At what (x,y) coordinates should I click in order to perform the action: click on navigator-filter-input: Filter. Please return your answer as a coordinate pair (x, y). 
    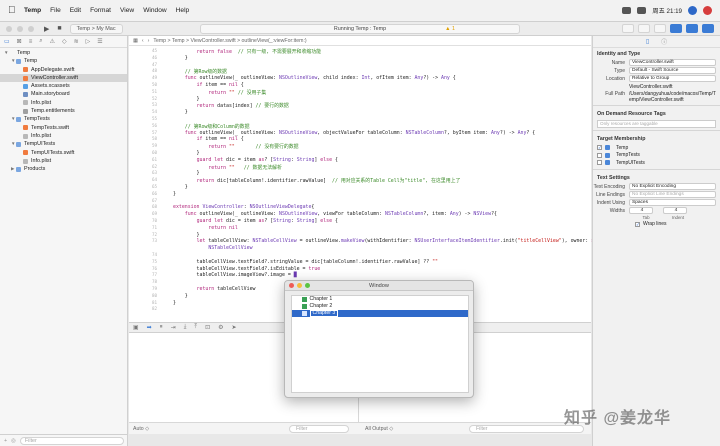
    Looking at the image, I should click on (71, 440).